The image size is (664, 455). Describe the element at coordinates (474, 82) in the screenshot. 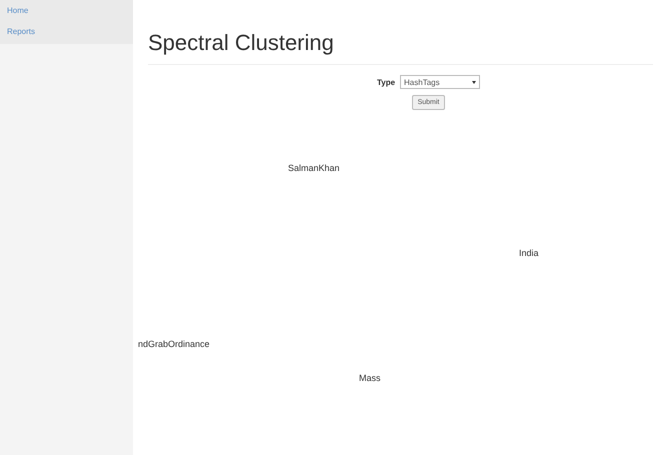

I see `caret-icon` at that location.